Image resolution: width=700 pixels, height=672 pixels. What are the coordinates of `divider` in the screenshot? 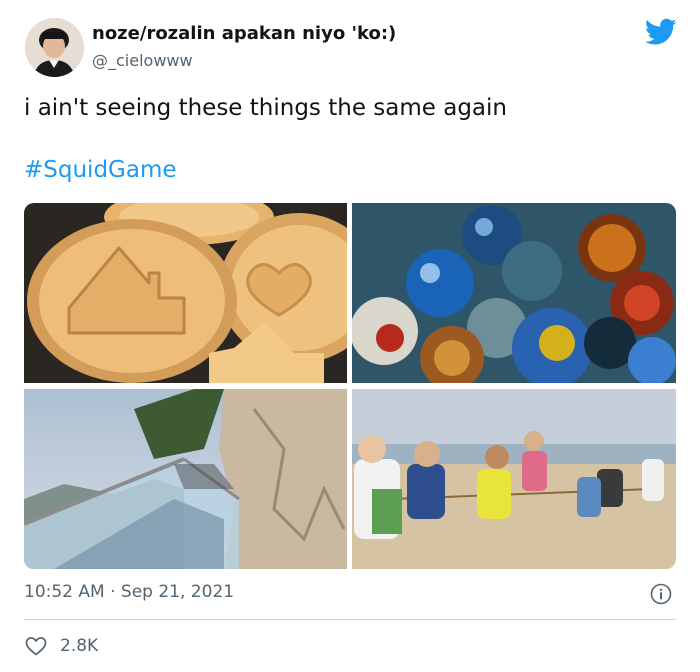 It's located at (350, 619).